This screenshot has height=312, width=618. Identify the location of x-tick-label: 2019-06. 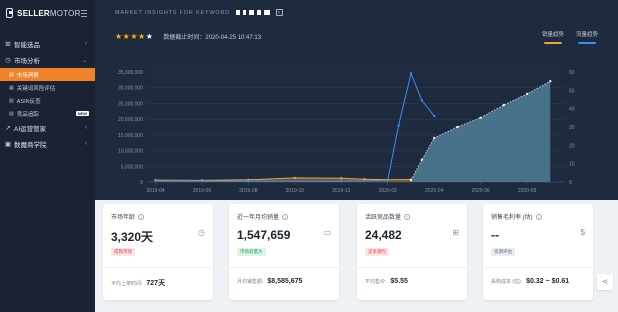
(202, 191).